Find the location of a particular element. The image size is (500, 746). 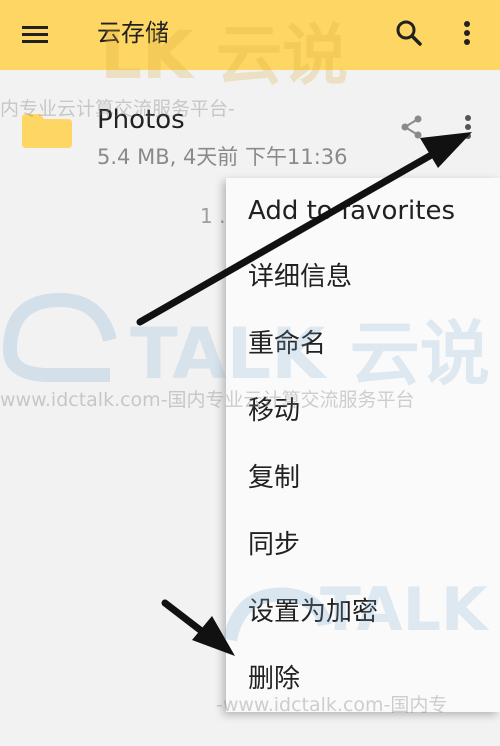

app-bar: 云存储 is located at coordinates (250, 35).